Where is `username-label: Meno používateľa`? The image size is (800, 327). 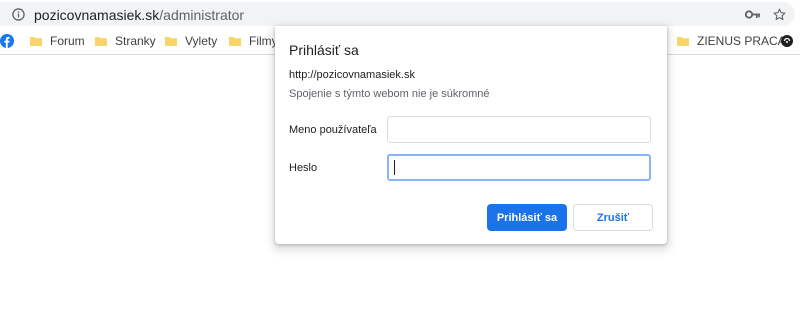
username-label: Meno používateľa is located at coordinates (333, 130).